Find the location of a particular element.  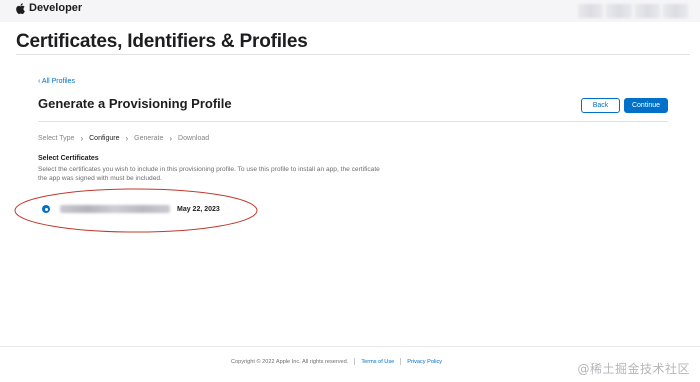

select-certificates-heading: Select Certificates is located at coordinates (68, 158).